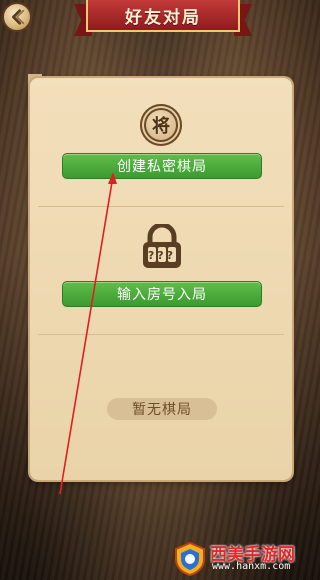  What do you see at coordinates (162, 166) in the screenshot?
I see `create-private-game-button: 创建私密棋局` at bounding box center [162, 166].